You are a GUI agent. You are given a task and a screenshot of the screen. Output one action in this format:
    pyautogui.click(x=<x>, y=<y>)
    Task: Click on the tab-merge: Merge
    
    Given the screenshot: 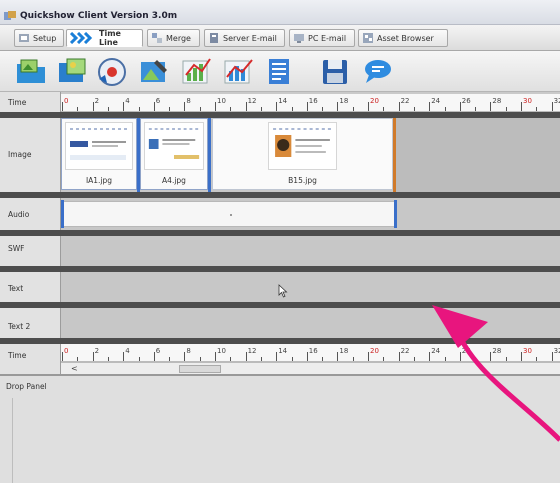 What is the action you would take?
    pyautogui.click(x=173, y=38)
    